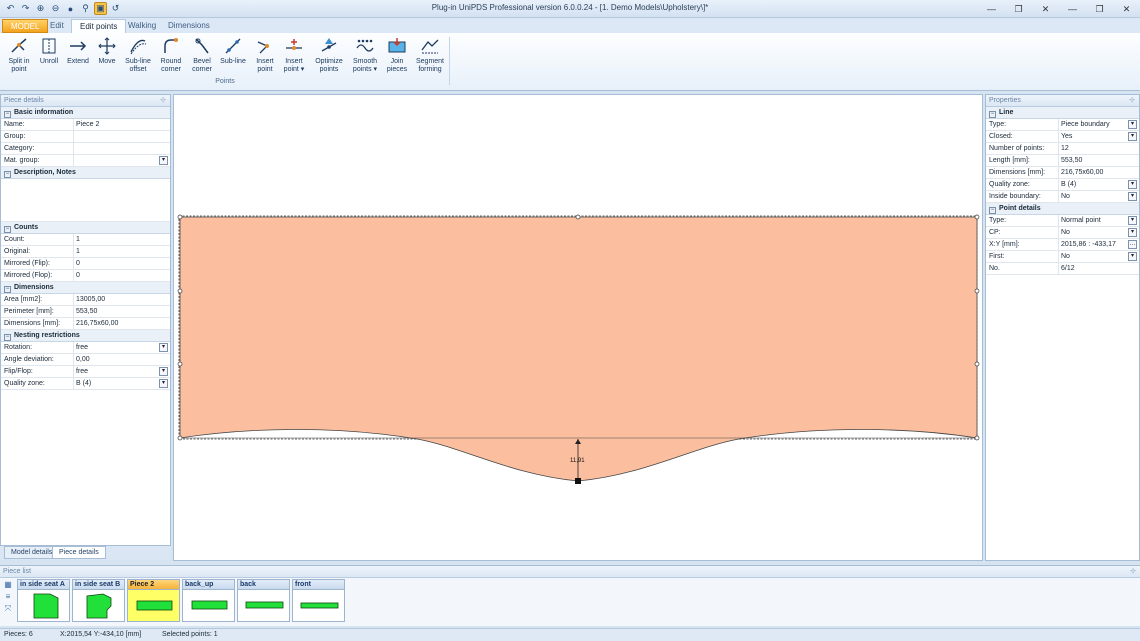 The width and height of the screenshot is (1140, 641). Describe the element at coordinates (78, 51) in the screenshot. I see `extend-button: Extend` at that location.